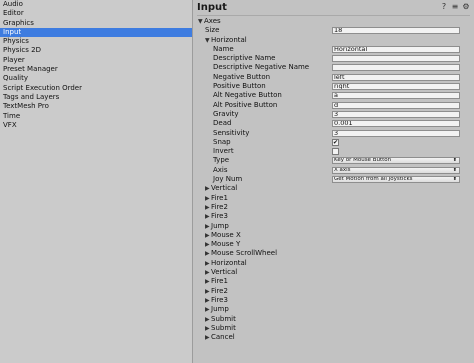 This screenshot has height=363, width=474. I want to click on positive-button-row: Positive Button right, so click(333, 86).